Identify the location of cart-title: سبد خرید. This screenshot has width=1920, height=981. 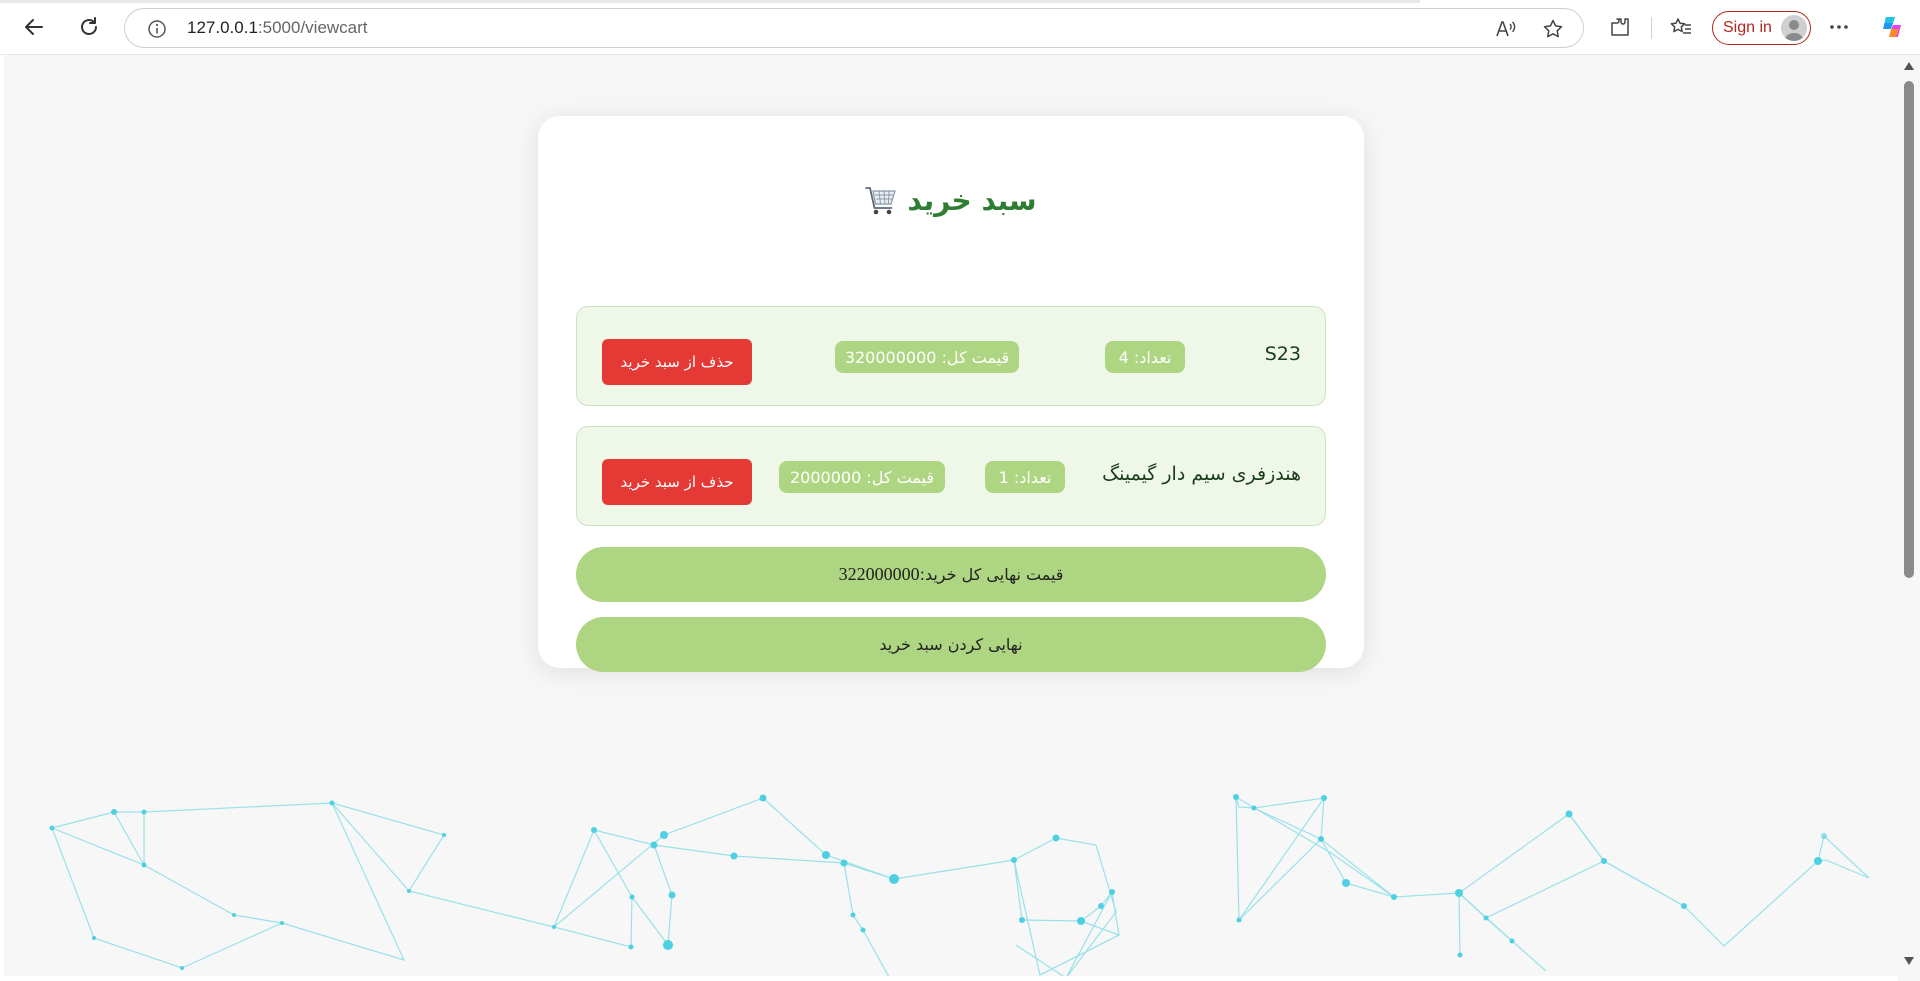
(951, 200).